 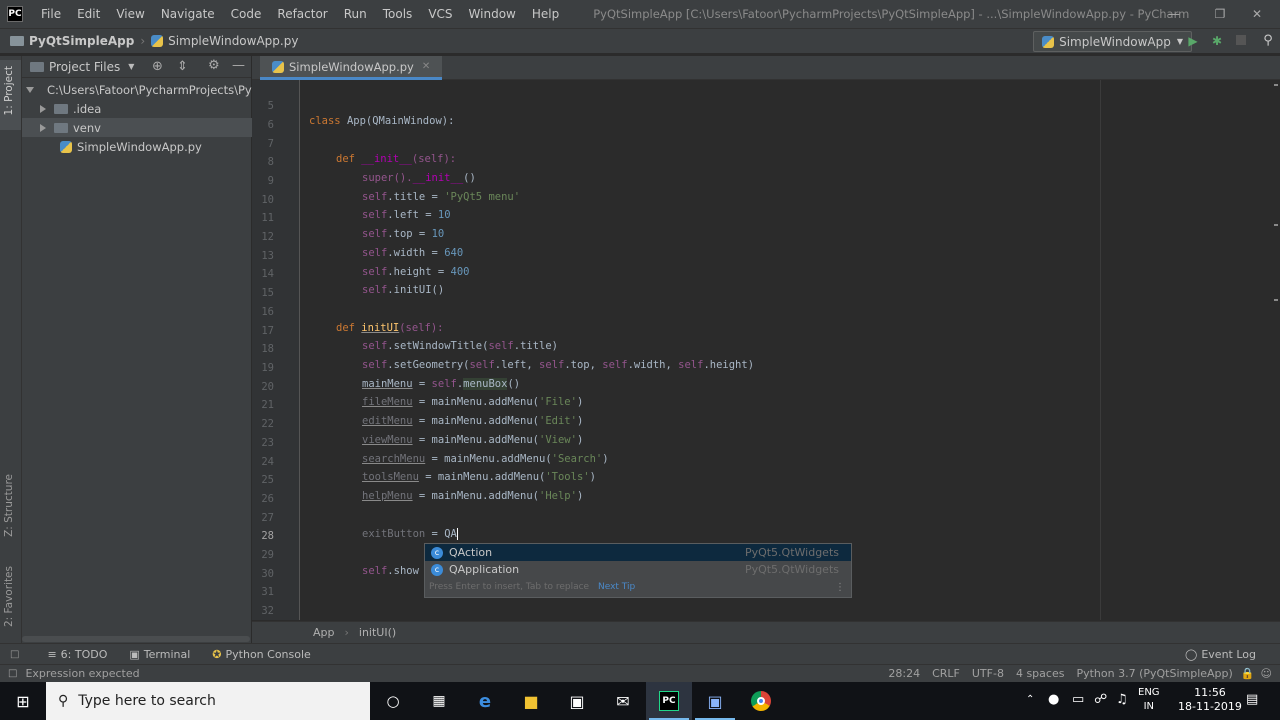 I want to click on breadcrumb-method: initUI(), so click(x=377, y=632).